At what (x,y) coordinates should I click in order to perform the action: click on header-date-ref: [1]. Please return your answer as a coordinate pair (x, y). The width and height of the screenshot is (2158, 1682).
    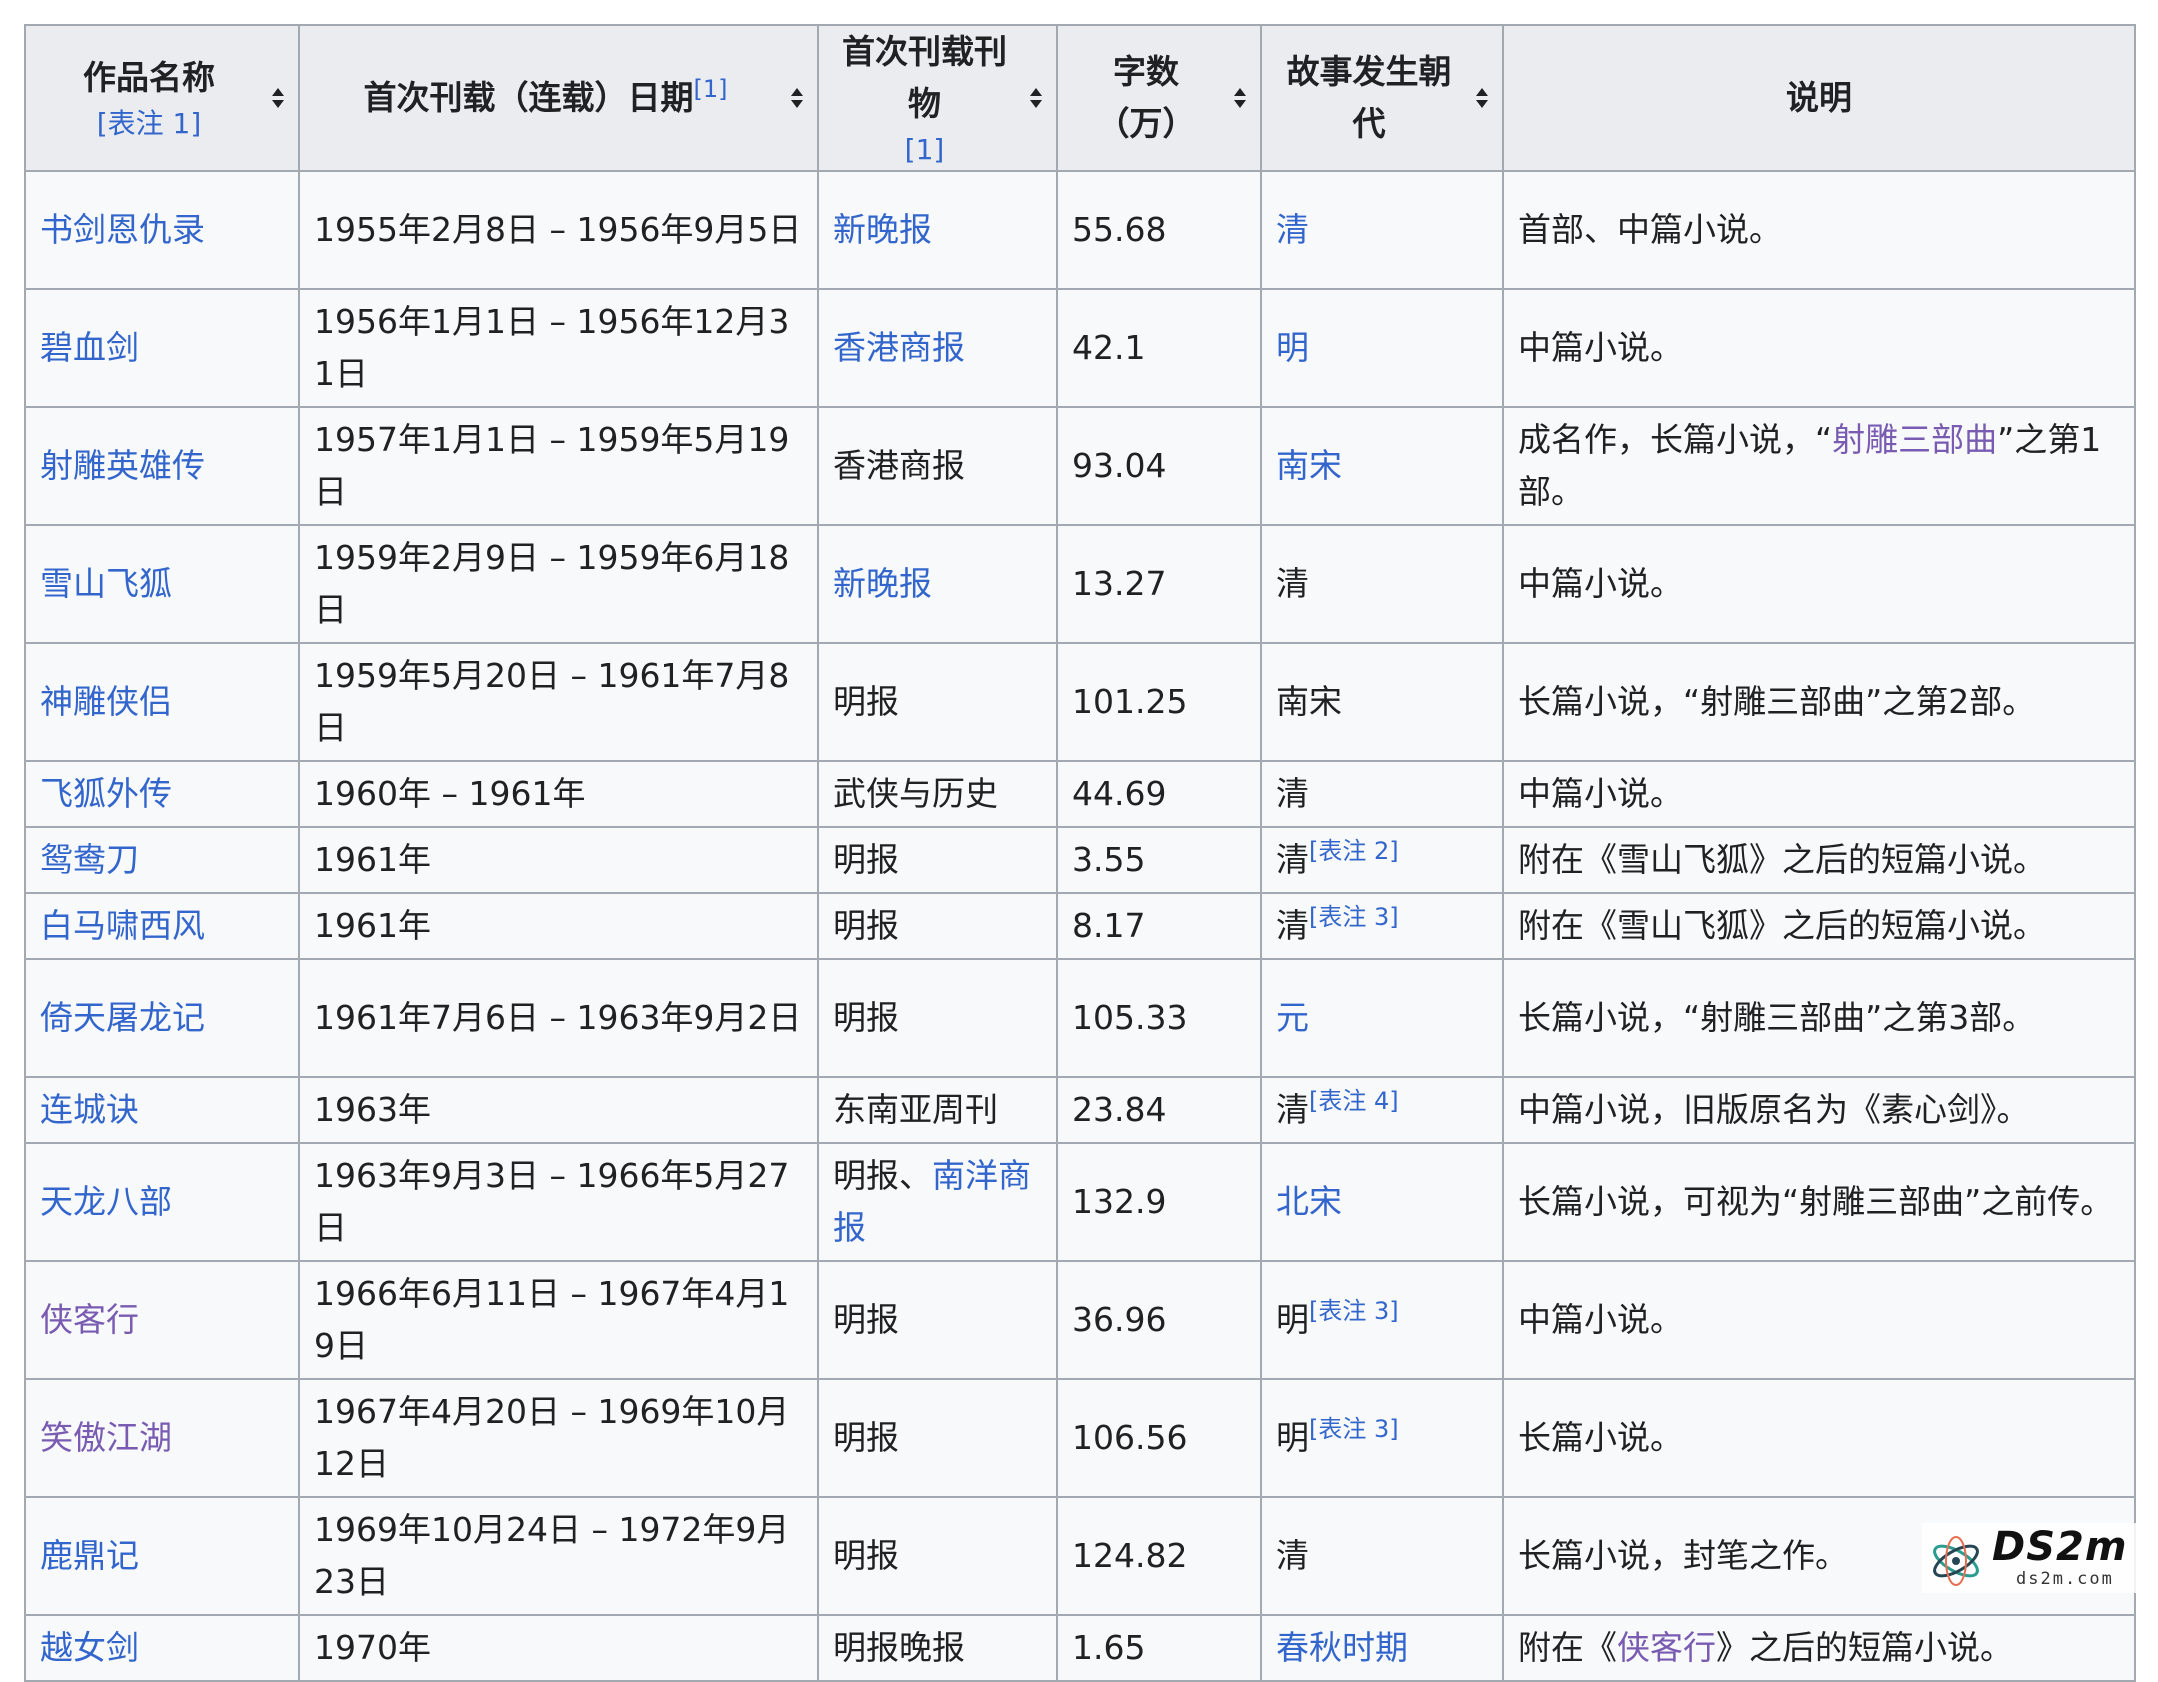
    Looking at the image, I should click on (711, 89).